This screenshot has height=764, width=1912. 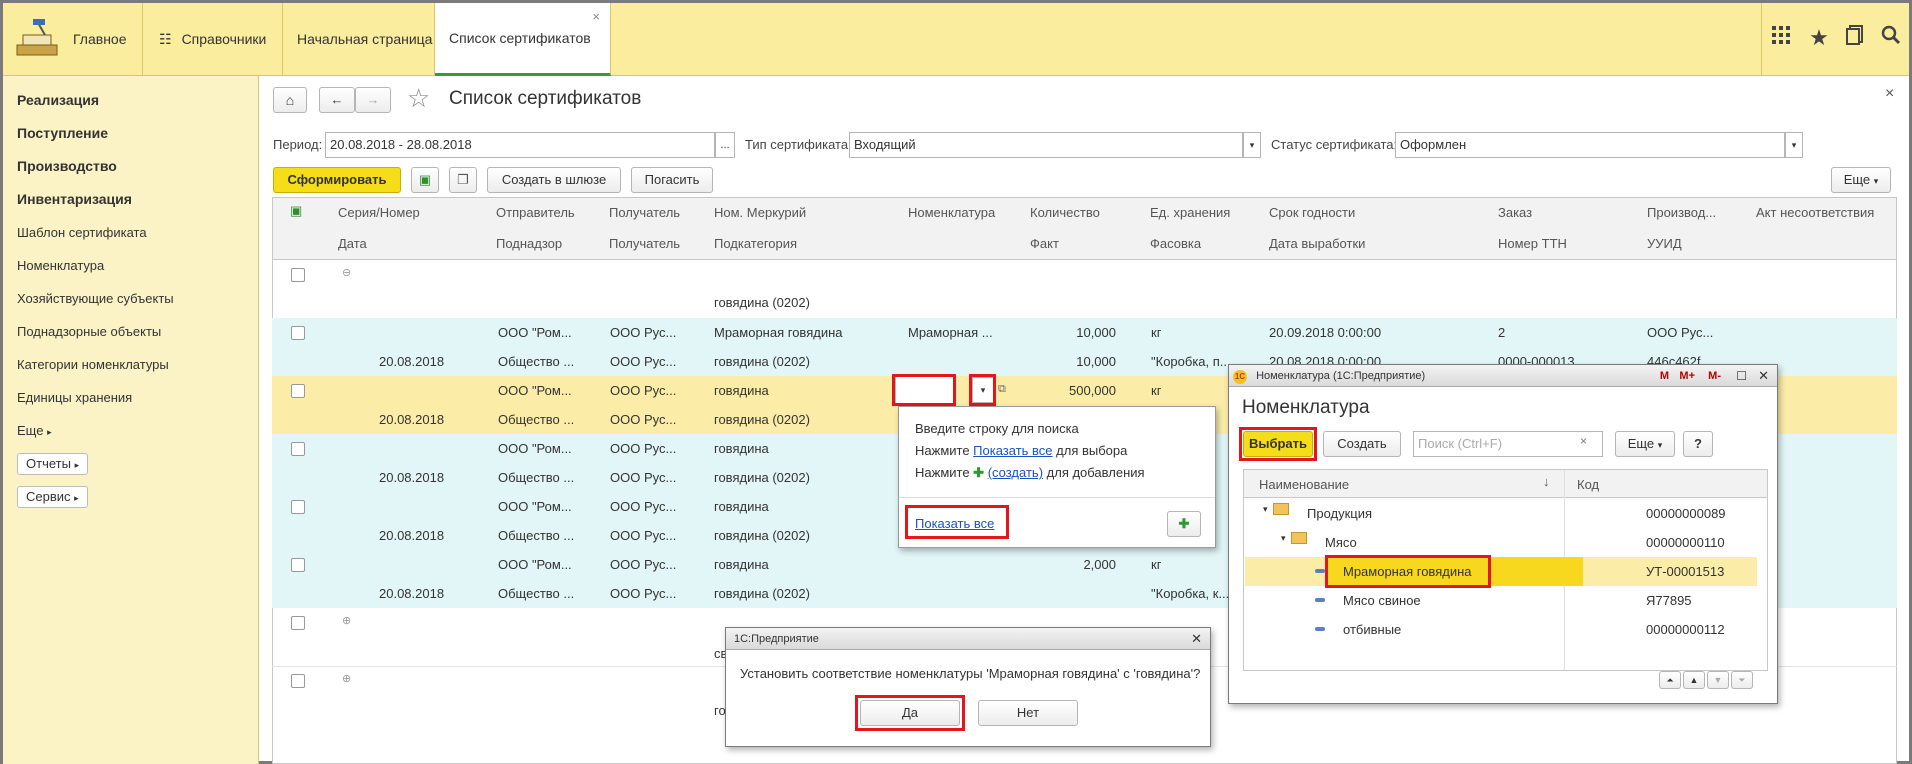 I want to click on search-input: Поиск (Ctrl+F), so click(x=1508, y=444).